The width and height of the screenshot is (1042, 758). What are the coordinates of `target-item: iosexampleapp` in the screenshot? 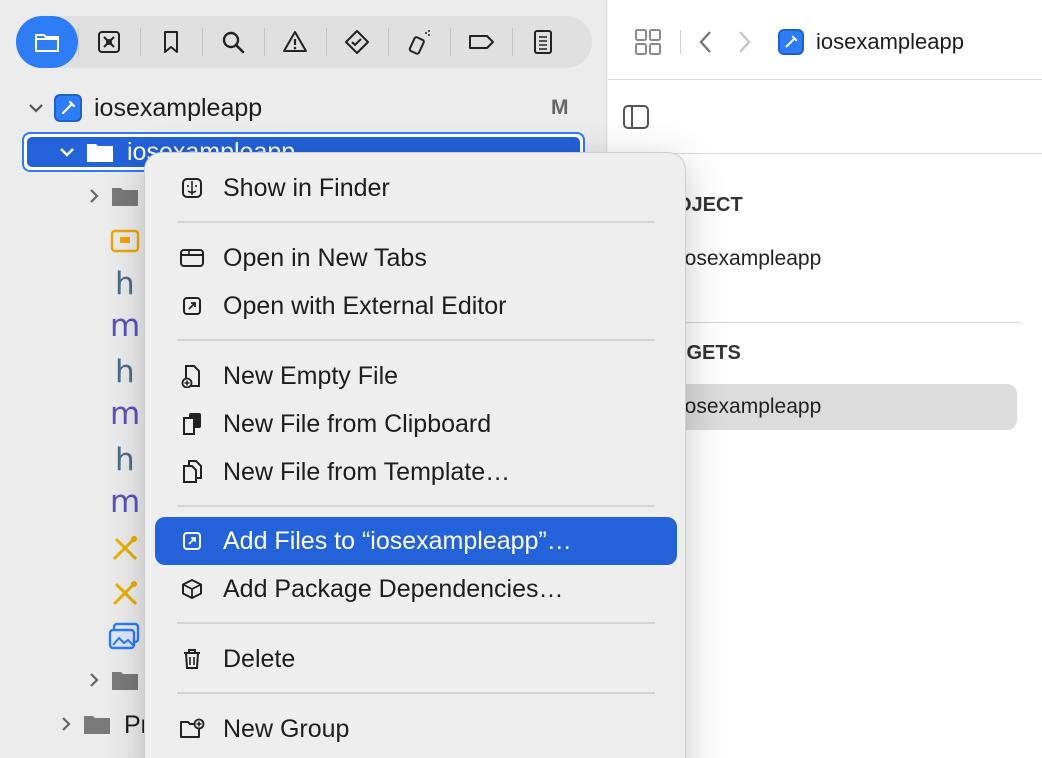 It's located at (750, 407).